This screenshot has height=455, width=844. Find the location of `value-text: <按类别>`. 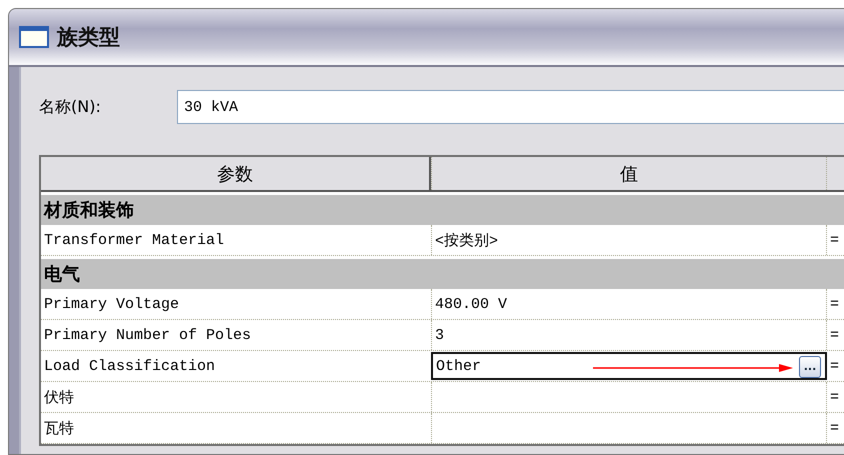

value-text: <按类别> is located at coordinates (466, 241).